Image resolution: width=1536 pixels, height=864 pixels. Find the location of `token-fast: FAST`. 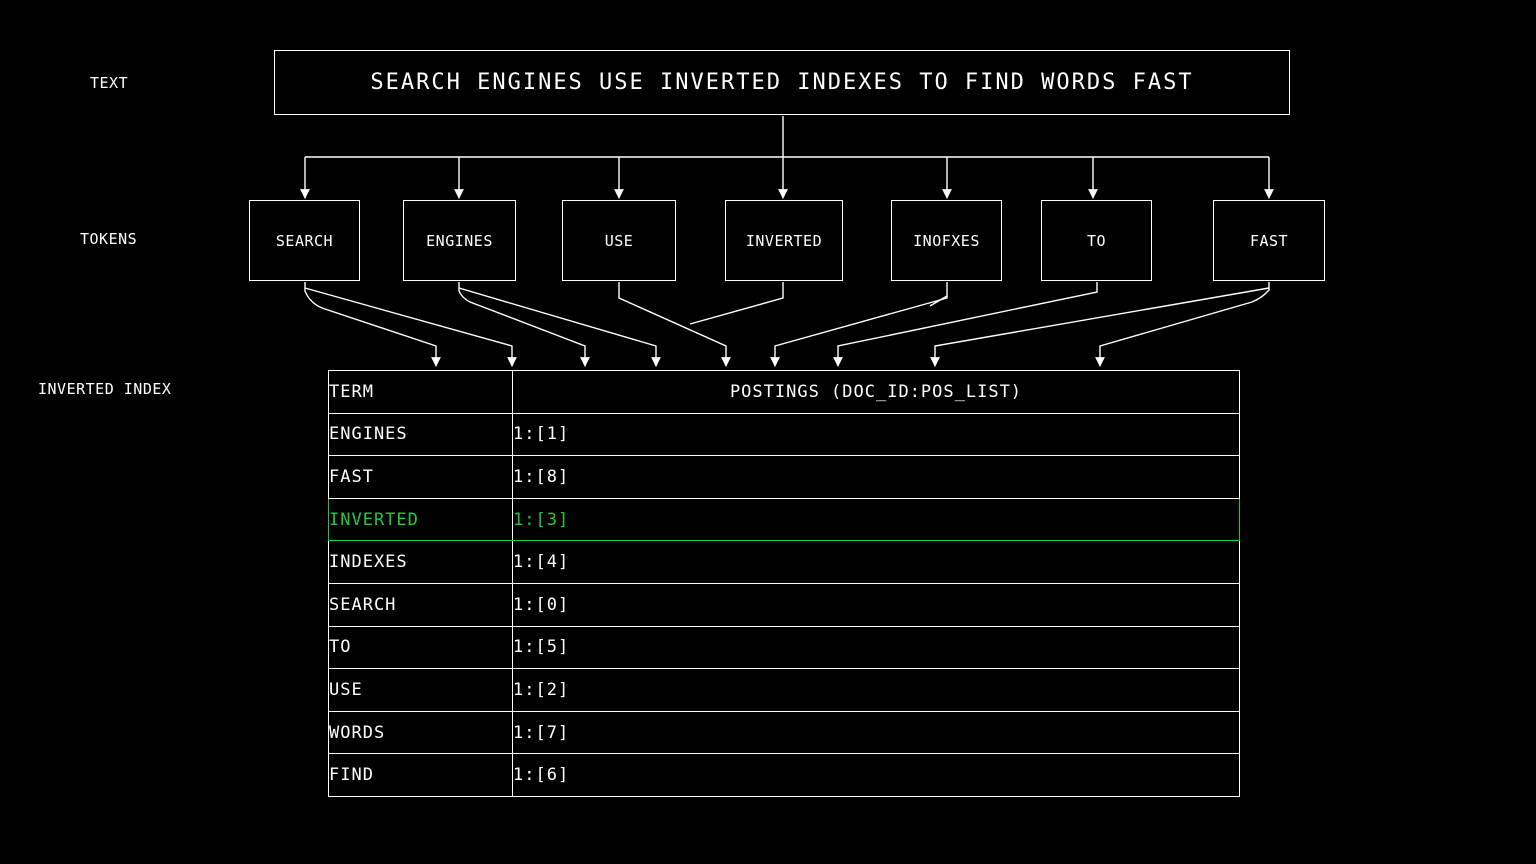

token-fast: FAST is located at coordinates (1269, 240).